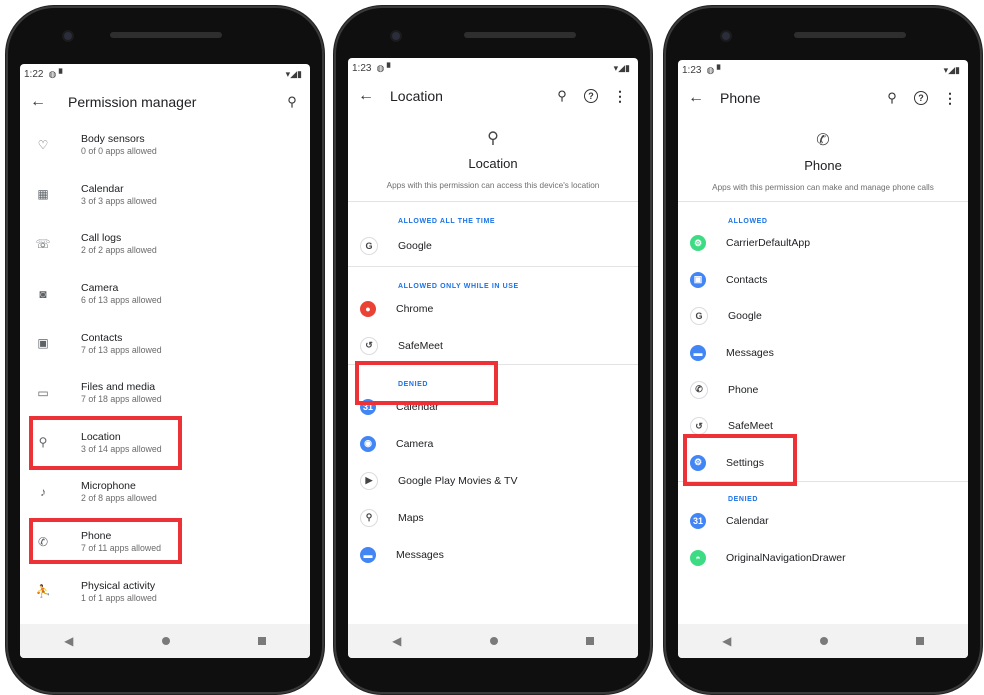 The width and height of the screenshot is (984, 695). Describe the element at coordinates (165, 492) in the screenshot. I see `permission-item: ♪ Microphone 2 of 8 apps allowed` at that location.